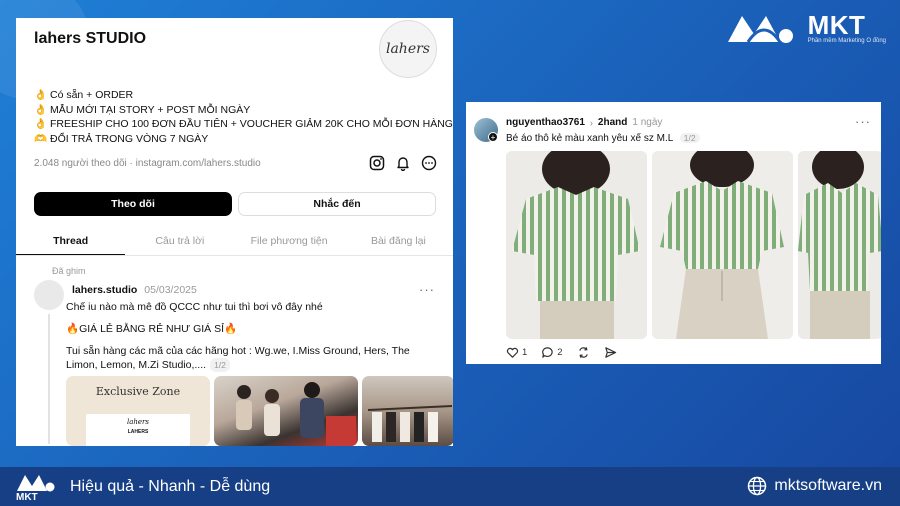  What do you see at coordinates (138, 391) in the screenshot?
I see `image-title: Exclusive Zone` at bounding box center [138, 391].